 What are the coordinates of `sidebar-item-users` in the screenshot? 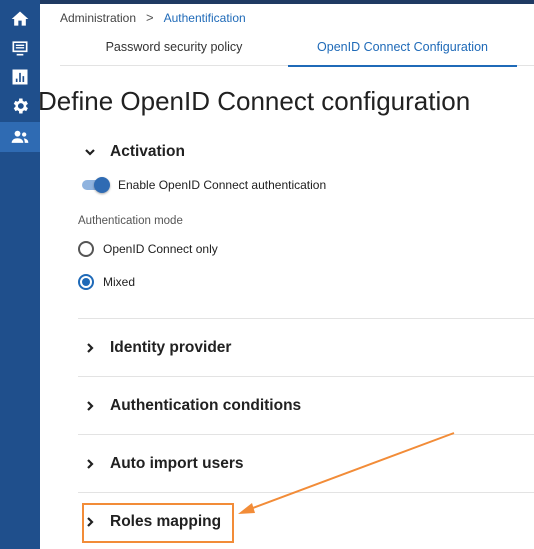 It's located at (20, 137).